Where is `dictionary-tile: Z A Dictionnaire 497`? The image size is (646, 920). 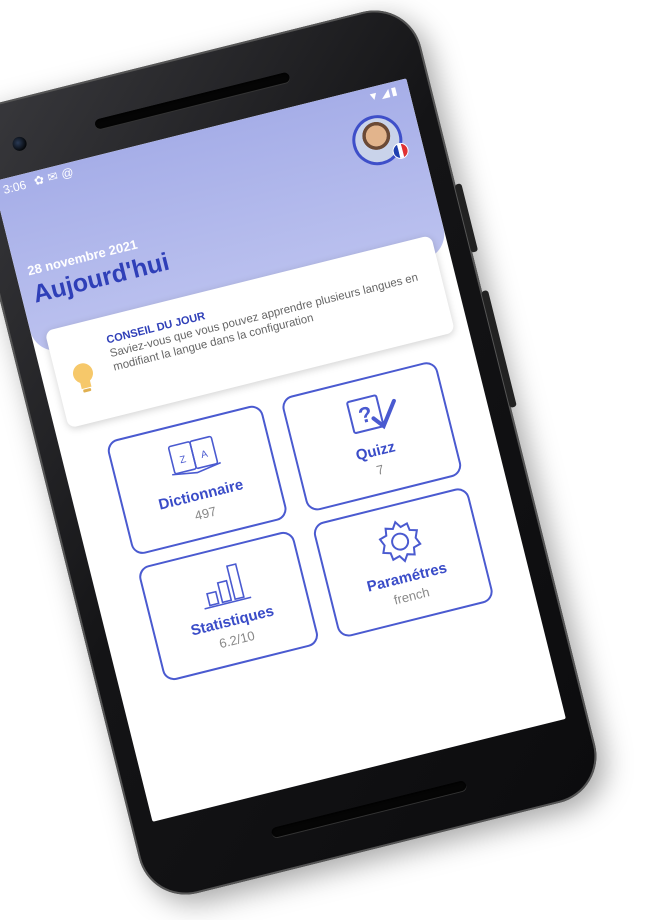
dictionary-tile: Z A Dictionnaire 497 is located at coordinates (197, 480).